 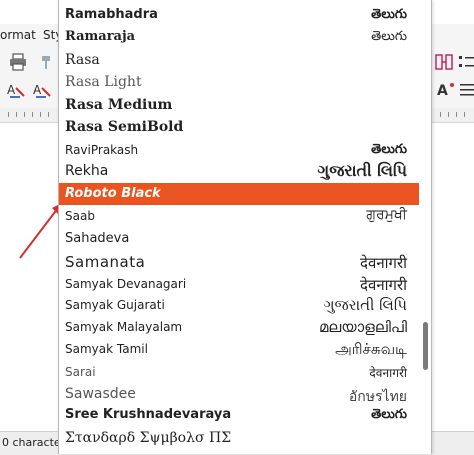 What do you see at coordinates (100, 36) in the screenshot?
I see `font-item-label: Ramaraja` at bounding box center [100, 36].